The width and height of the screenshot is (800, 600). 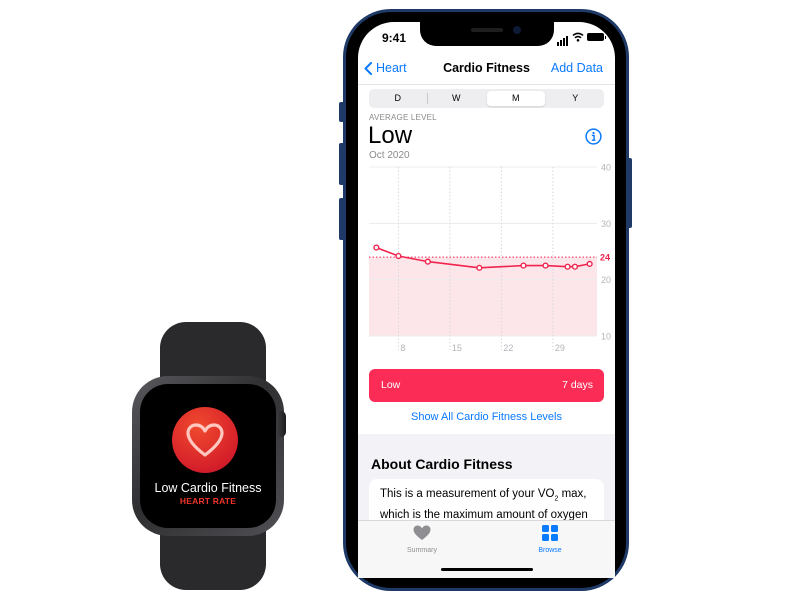 I want to click on wifi-icon, so click(x=578, y=37).